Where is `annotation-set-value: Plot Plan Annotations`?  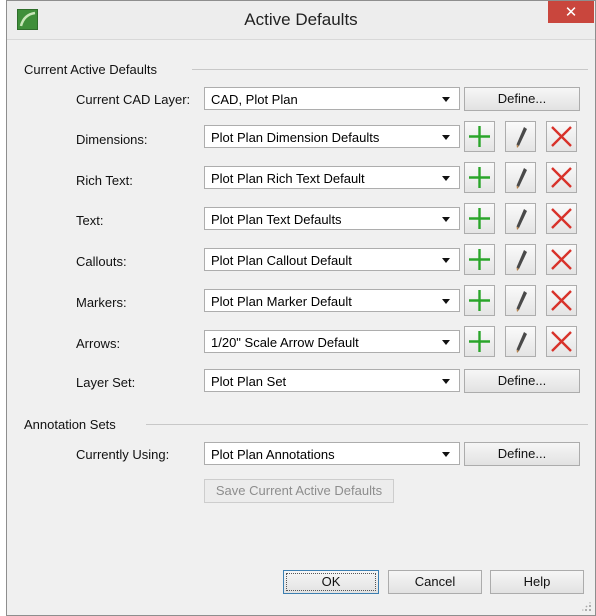 annotation-set-value: Plot Plan Annotations is located at coordinates (273, 454).